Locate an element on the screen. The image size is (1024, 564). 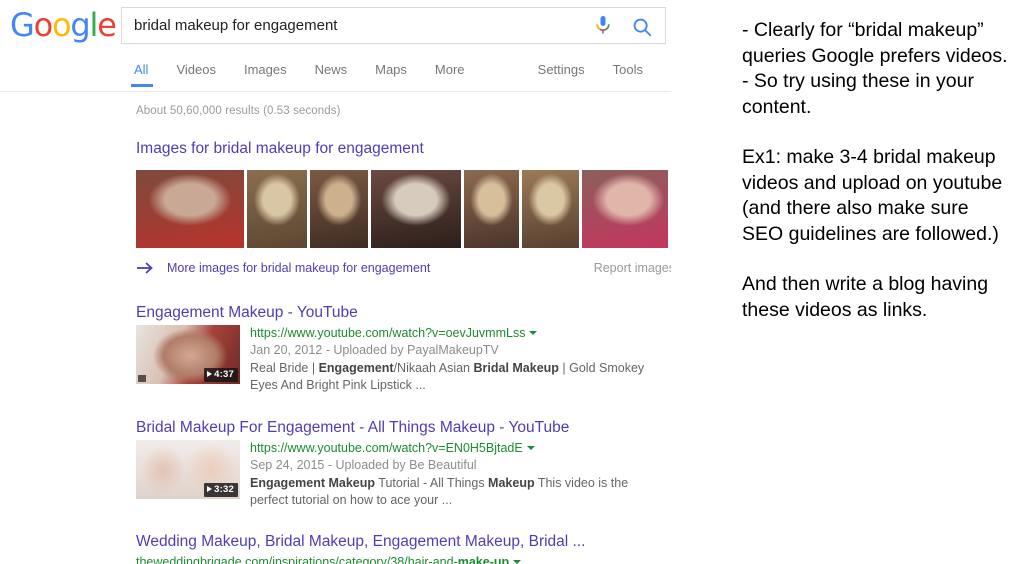
search-icon is located at coordinates (642, 27).